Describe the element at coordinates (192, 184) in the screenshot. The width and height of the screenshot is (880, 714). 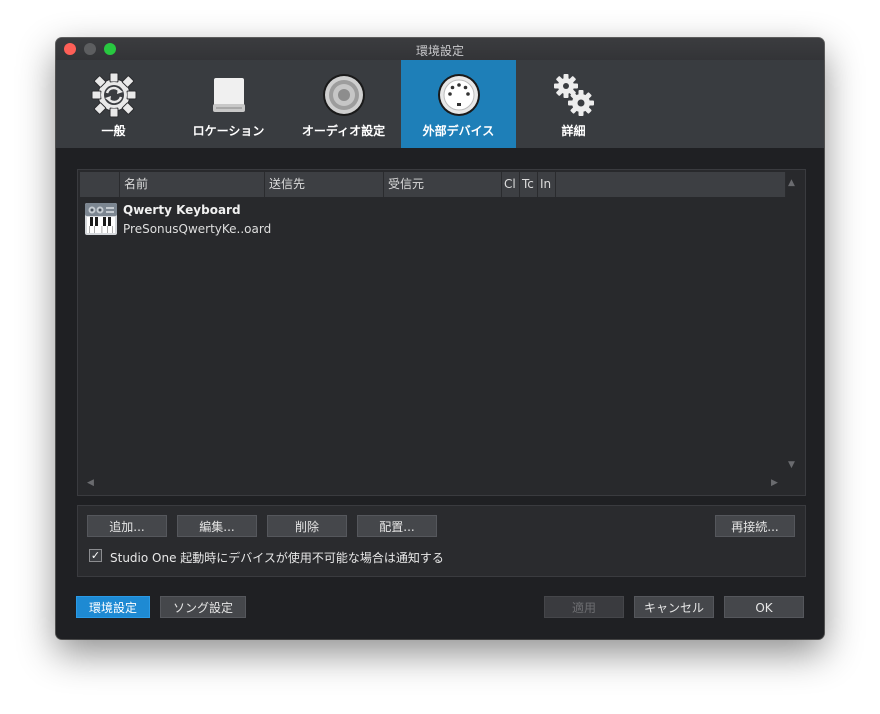
I see `column-header-name: 名前` at that location.